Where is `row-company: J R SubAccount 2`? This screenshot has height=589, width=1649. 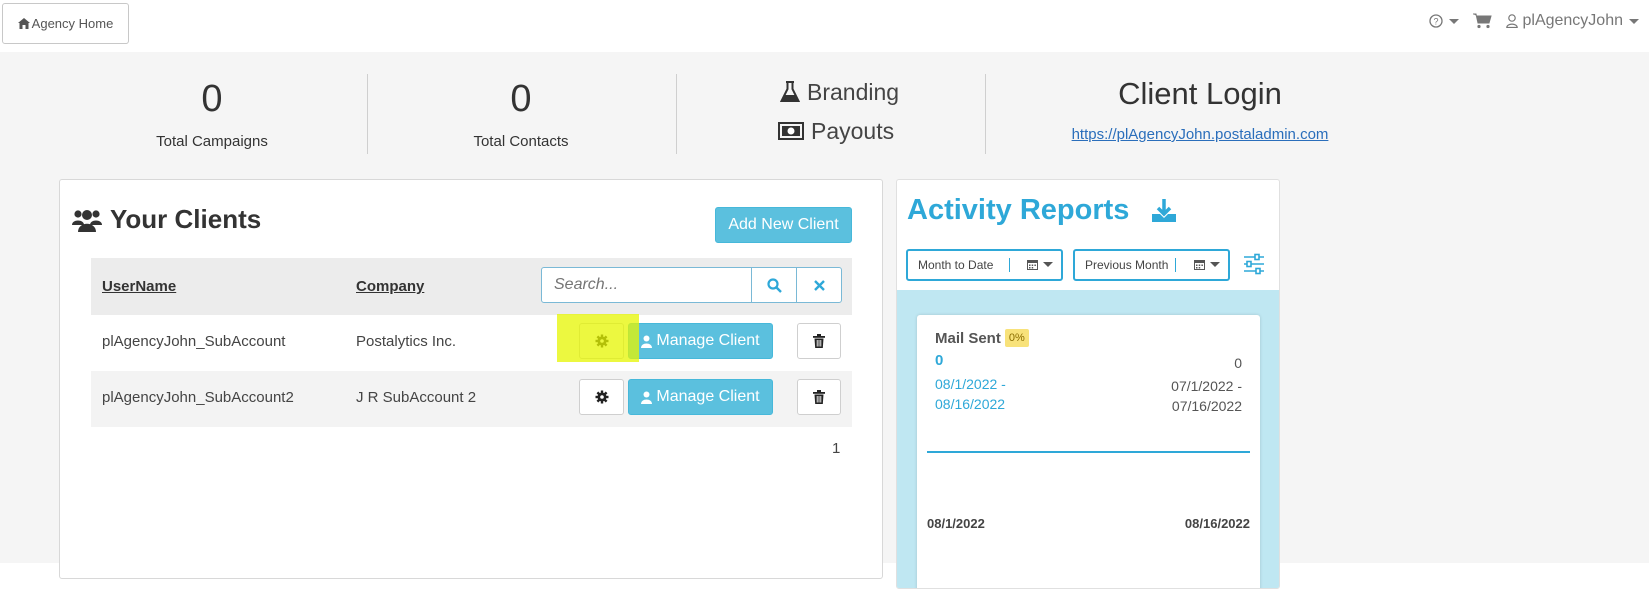
row-company: J R SubAccount 2 is located at coordinates (416, 397).